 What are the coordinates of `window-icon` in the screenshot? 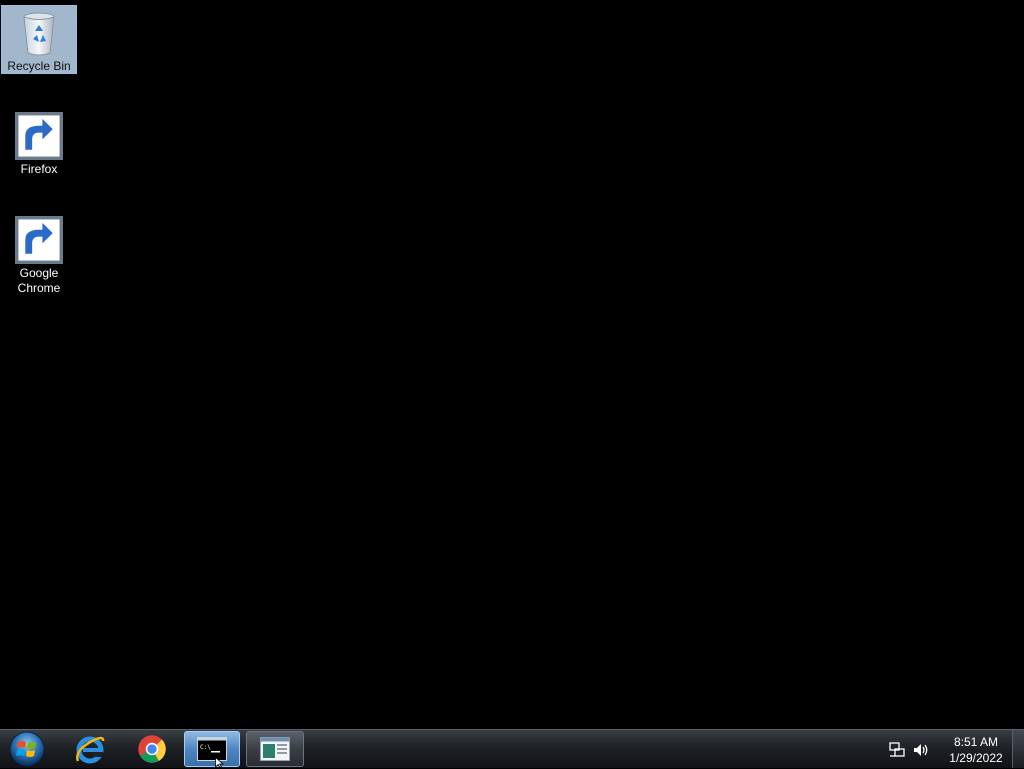 It's located at (275, 749).